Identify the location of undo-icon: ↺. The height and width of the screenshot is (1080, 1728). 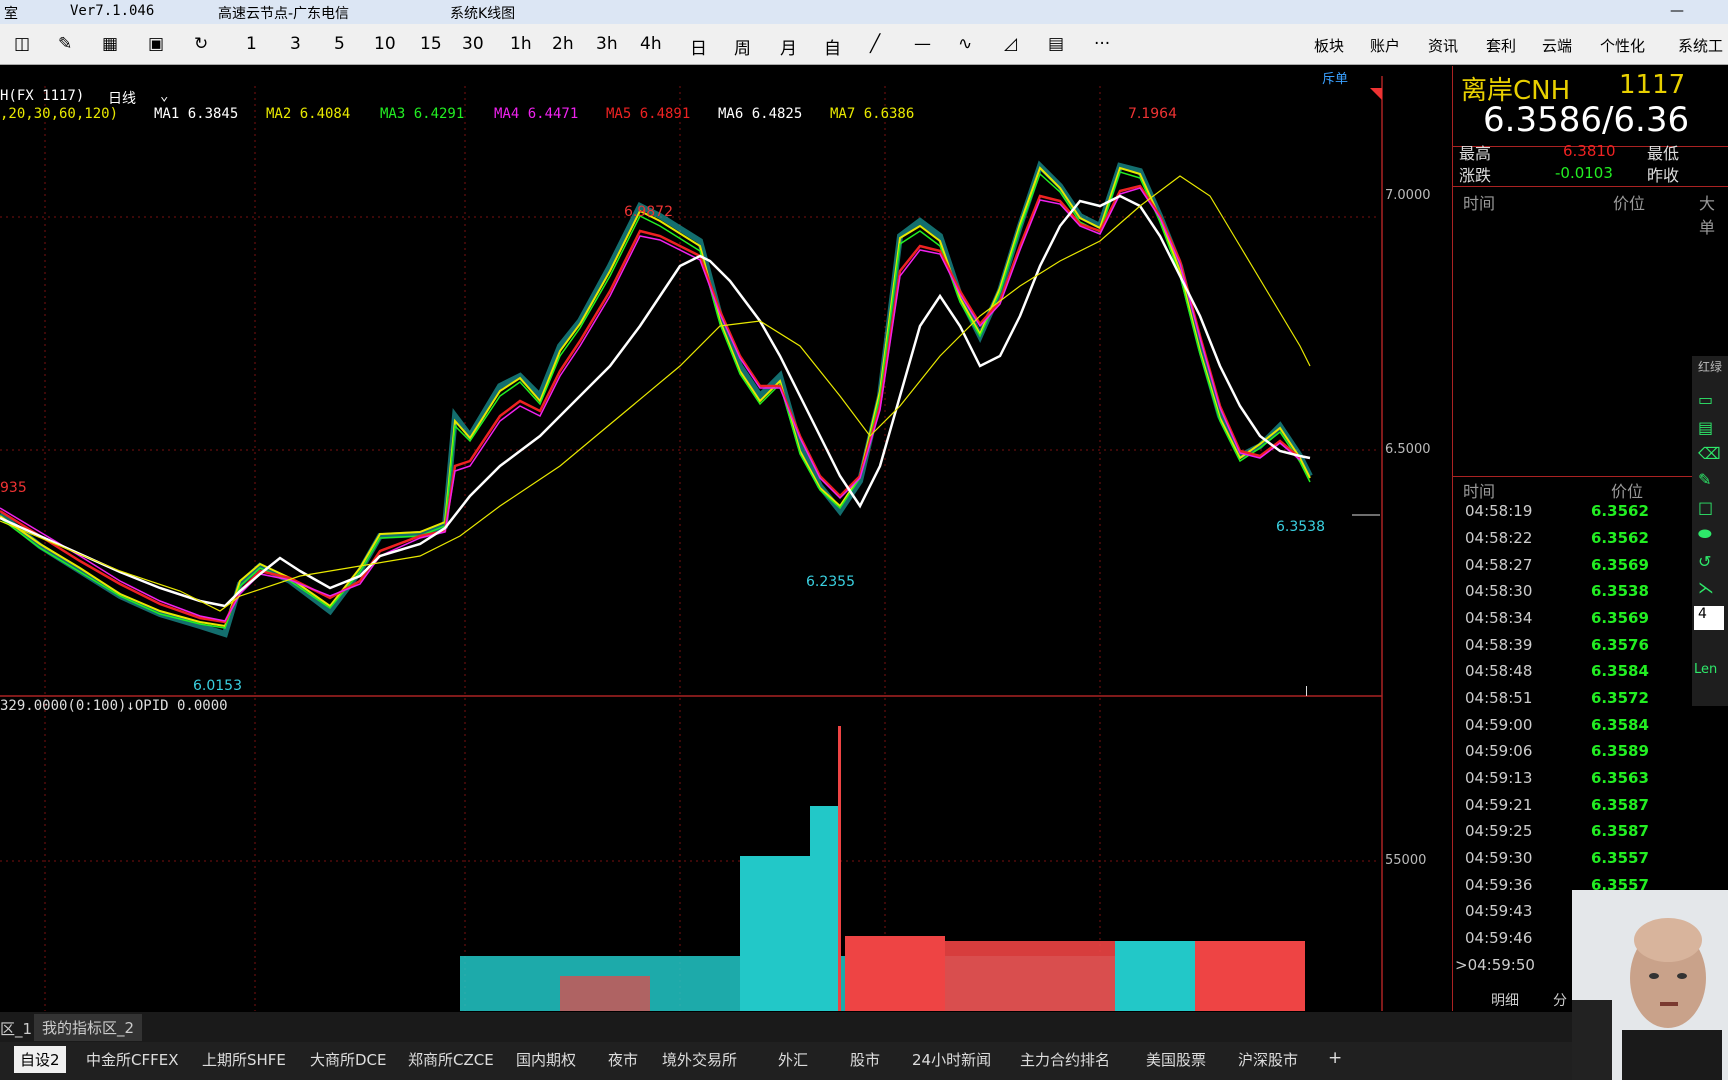
(1704, 561).